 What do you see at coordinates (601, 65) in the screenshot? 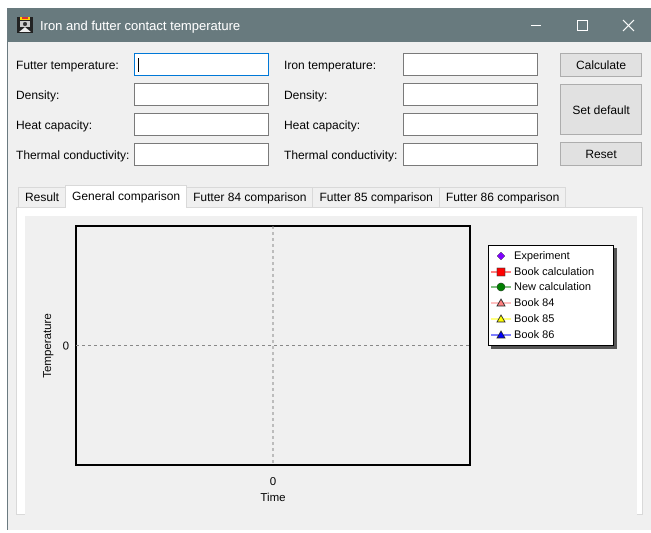
I see `action-button: Calculate` at bounding box center [601, 65].